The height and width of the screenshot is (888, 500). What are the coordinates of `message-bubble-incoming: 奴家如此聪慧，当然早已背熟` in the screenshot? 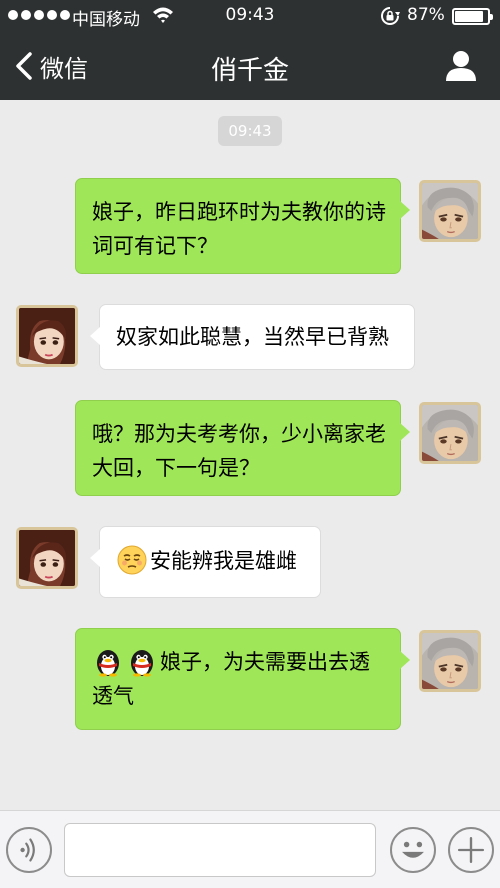 It's located at (252, 337).